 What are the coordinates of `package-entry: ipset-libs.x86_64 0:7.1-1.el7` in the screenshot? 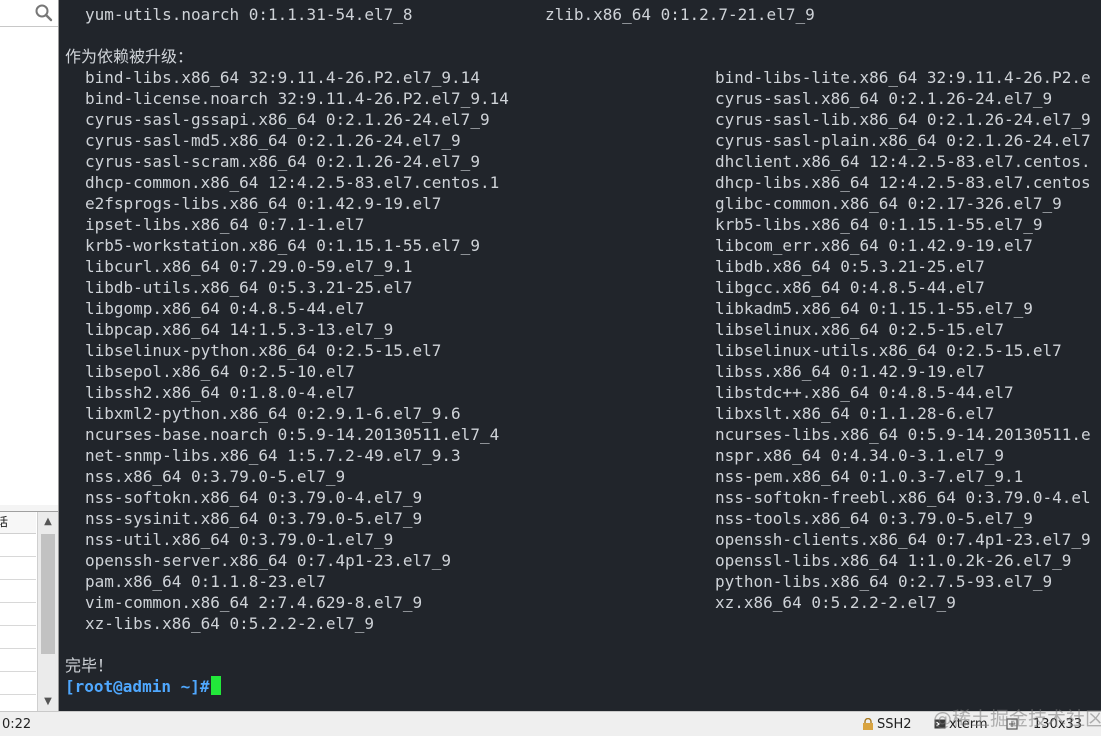 It's located at (225, 224).